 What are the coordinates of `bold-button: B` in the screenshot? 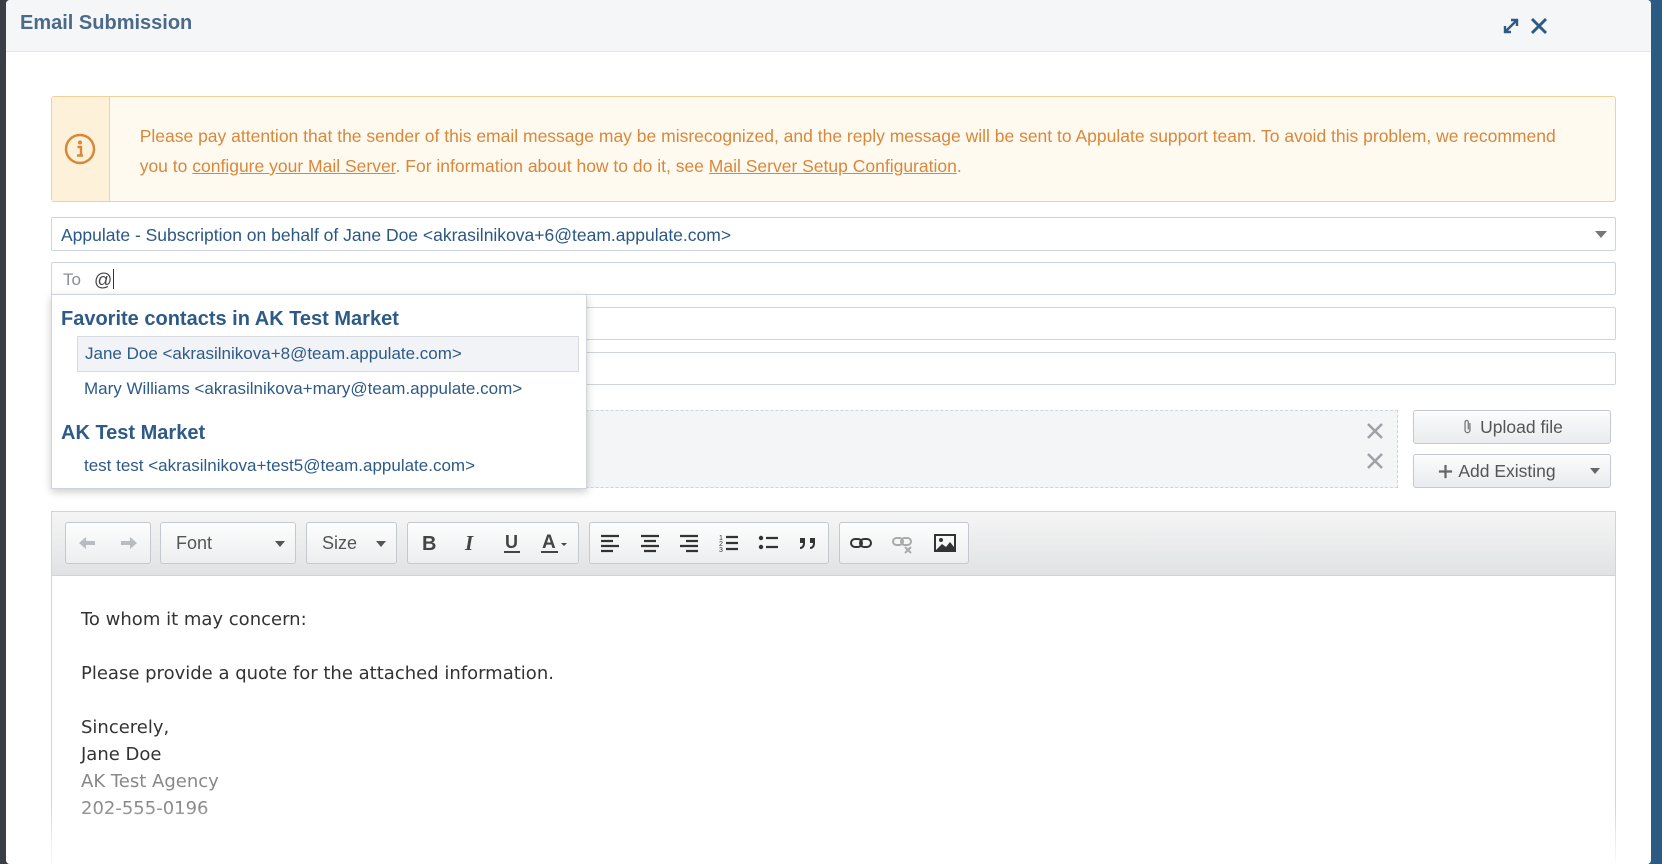 It's located at (429, 543).